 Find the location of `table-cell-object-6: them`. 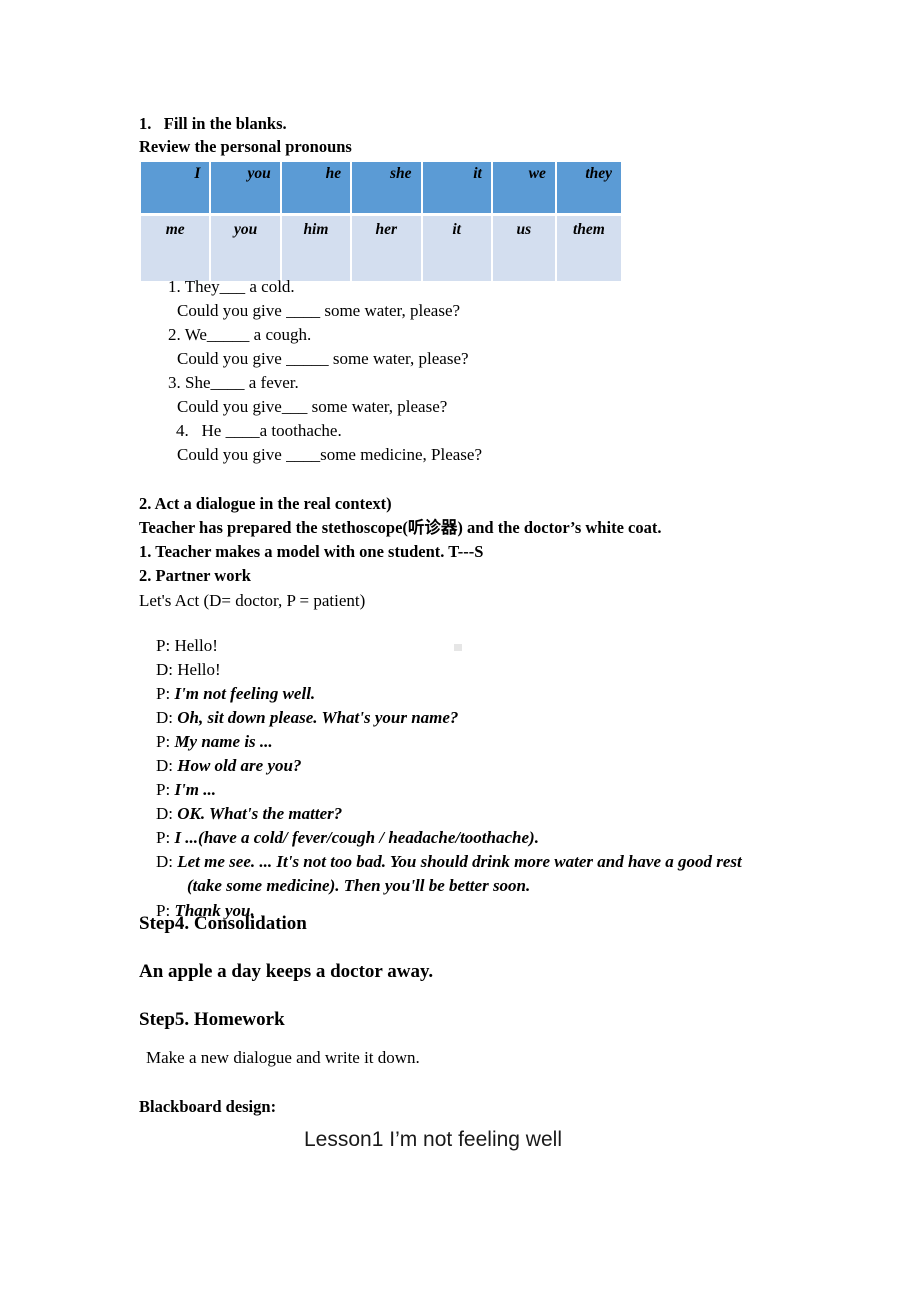

table-cell-object-6: them is located at coordinates (588, 248).